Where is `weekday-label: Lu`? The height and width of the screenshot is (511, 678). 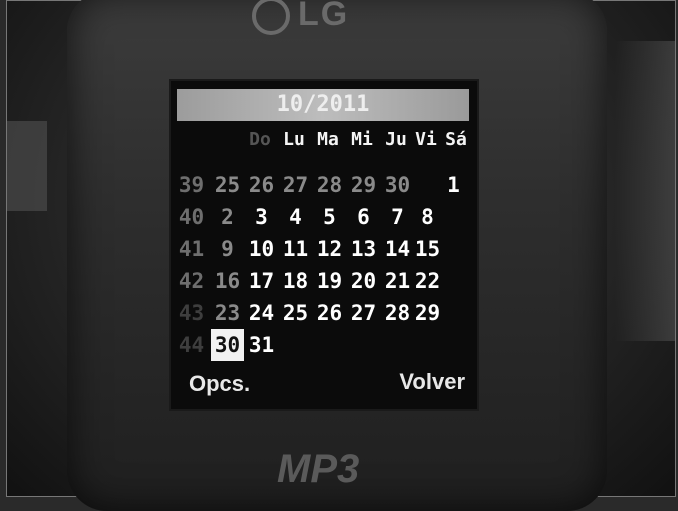 weekday-label: Lu is located at coordinates (294, 139).